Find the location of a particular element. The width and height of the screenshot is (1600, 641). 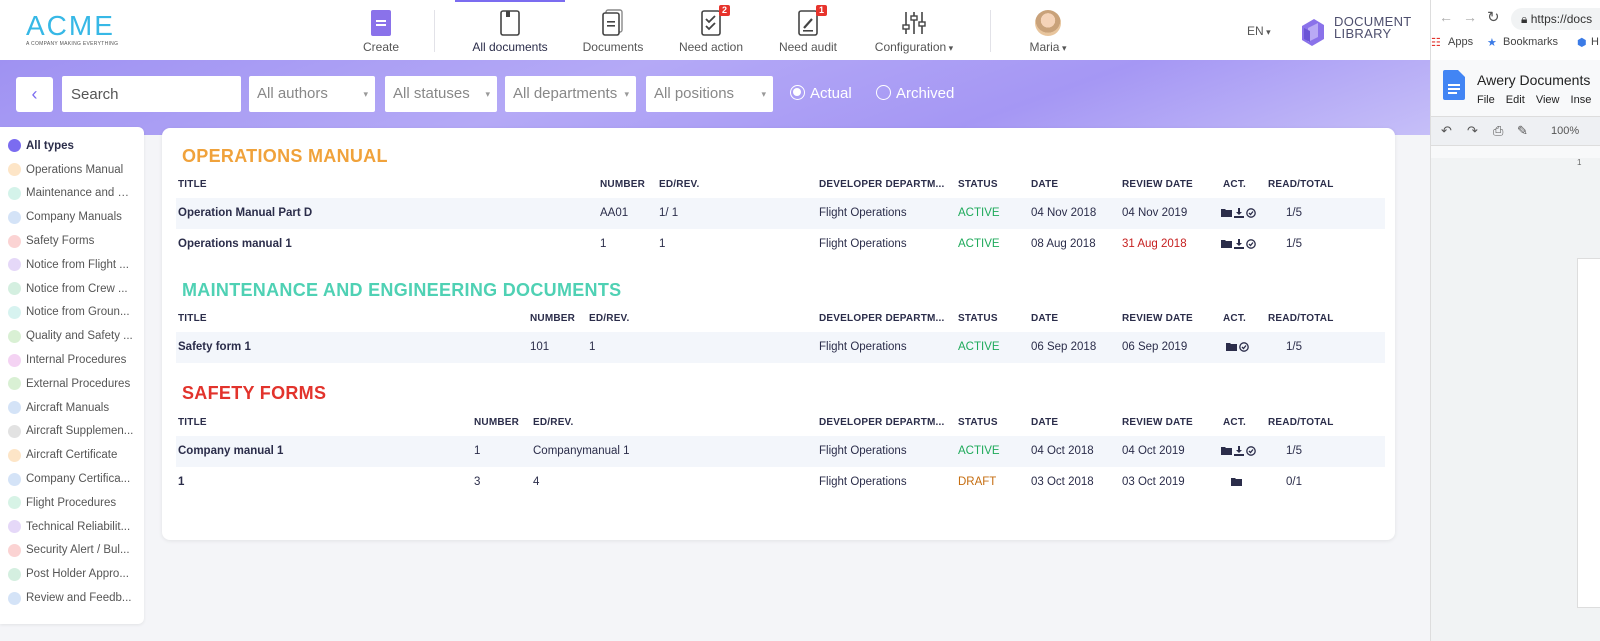

nav-create: Create is located at coordinates (381, 30).